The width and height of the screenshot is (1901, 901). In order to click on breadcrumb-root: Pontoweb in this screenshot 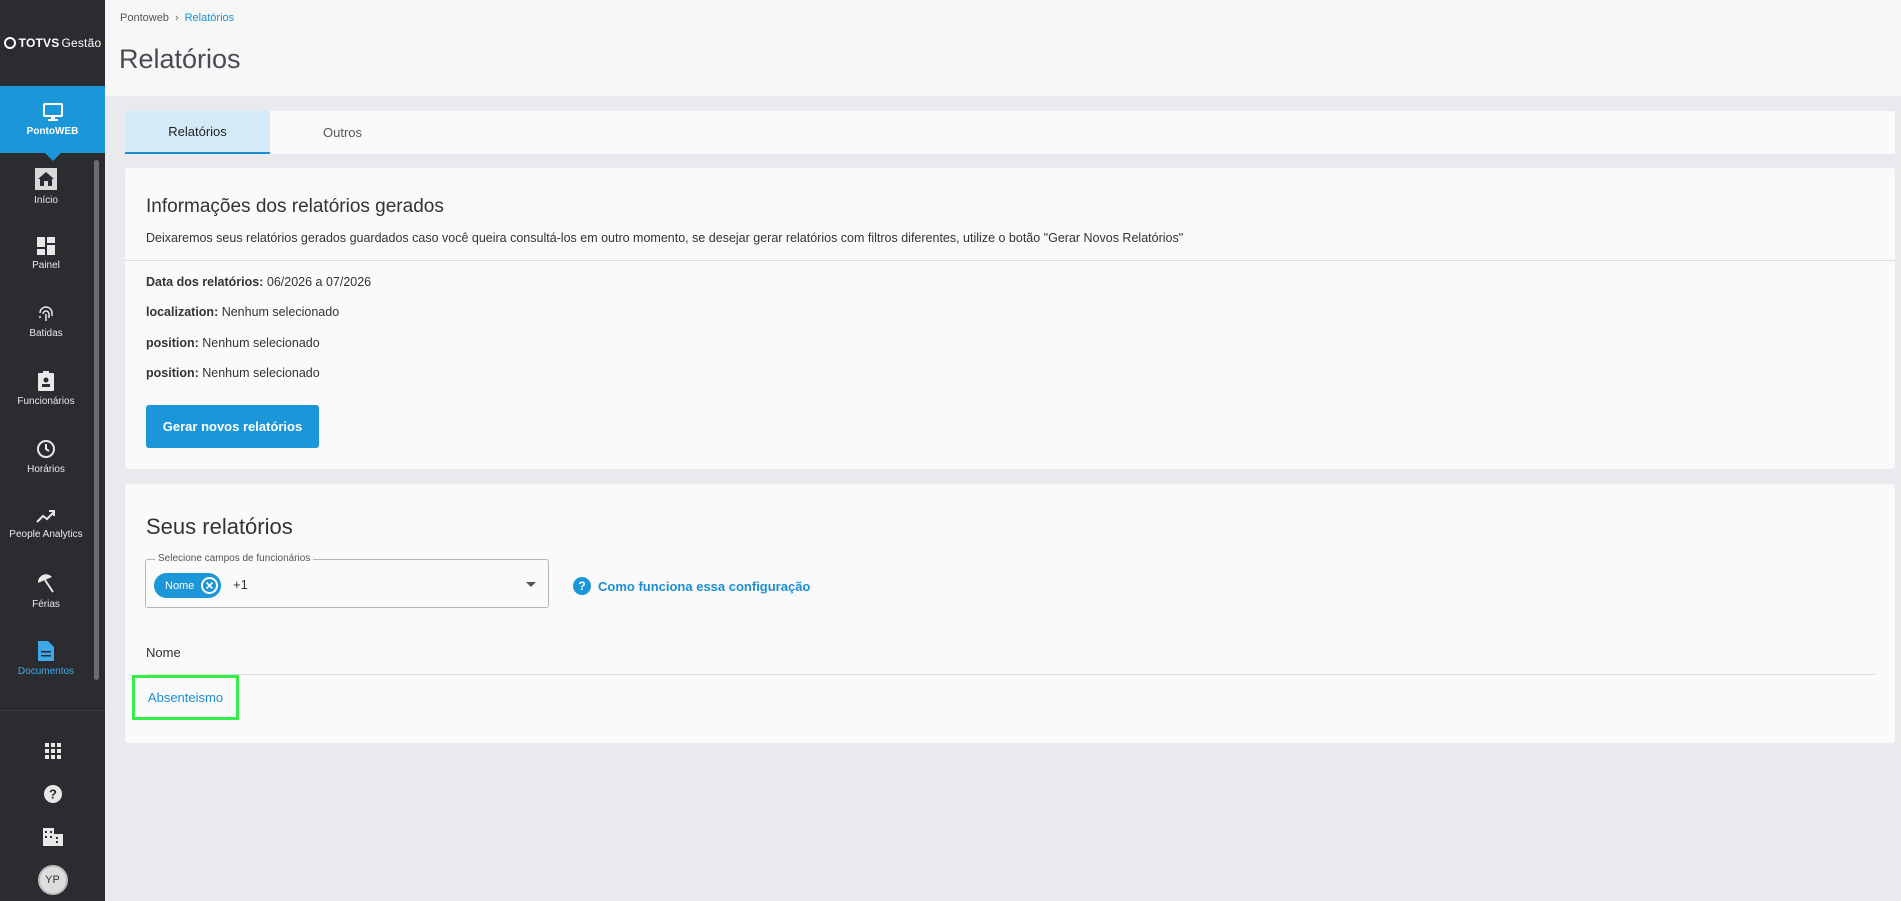, I will do `click(144, 18)`.